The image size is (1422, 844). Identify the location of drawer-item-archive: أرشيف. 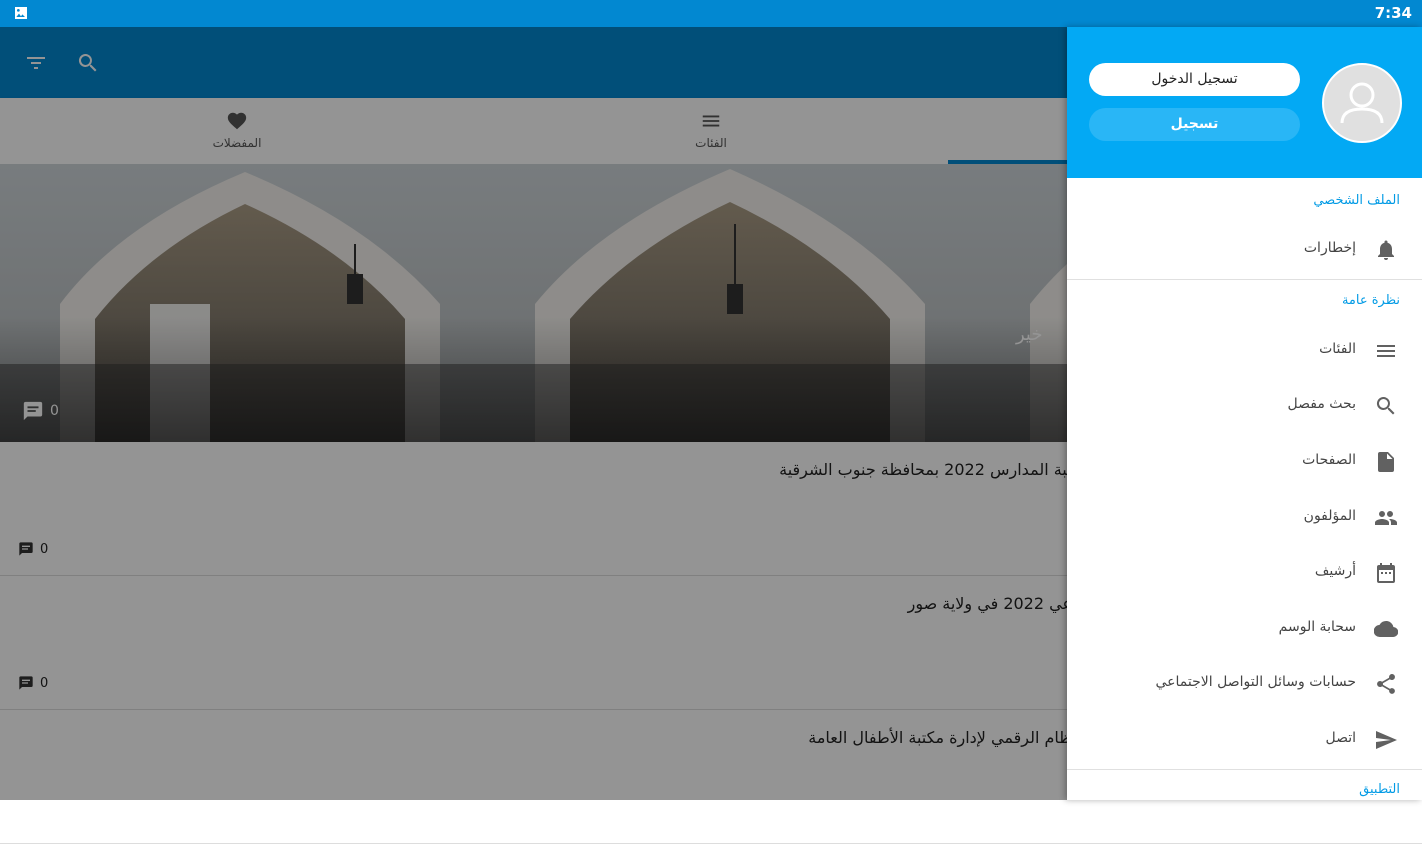
(1244, 573).